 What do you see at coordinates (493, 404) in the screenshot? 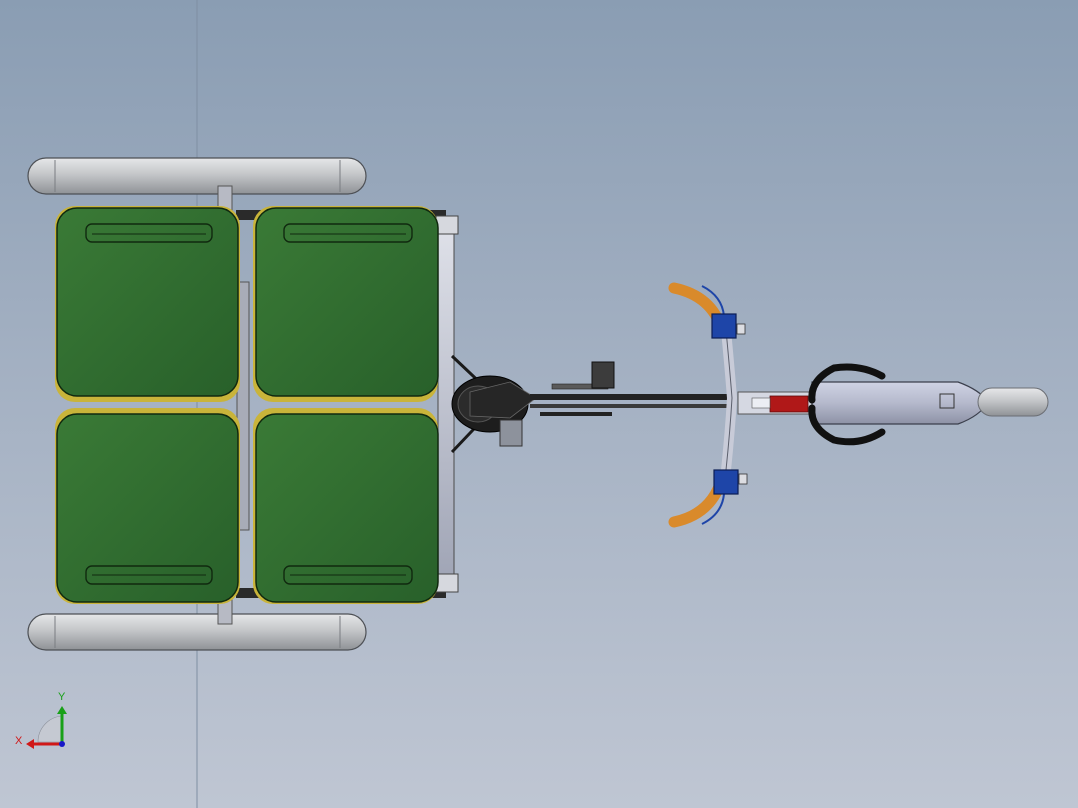
I see `hitch-assembly` at bounding box center [493, 404].